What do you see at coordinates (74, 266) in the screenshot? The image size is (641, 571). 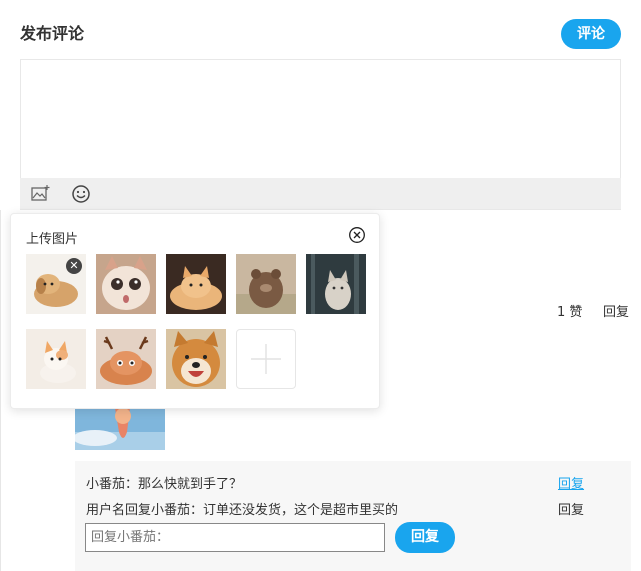 I see `remove-image-icon: ✕` at bounding box center [74, 266].